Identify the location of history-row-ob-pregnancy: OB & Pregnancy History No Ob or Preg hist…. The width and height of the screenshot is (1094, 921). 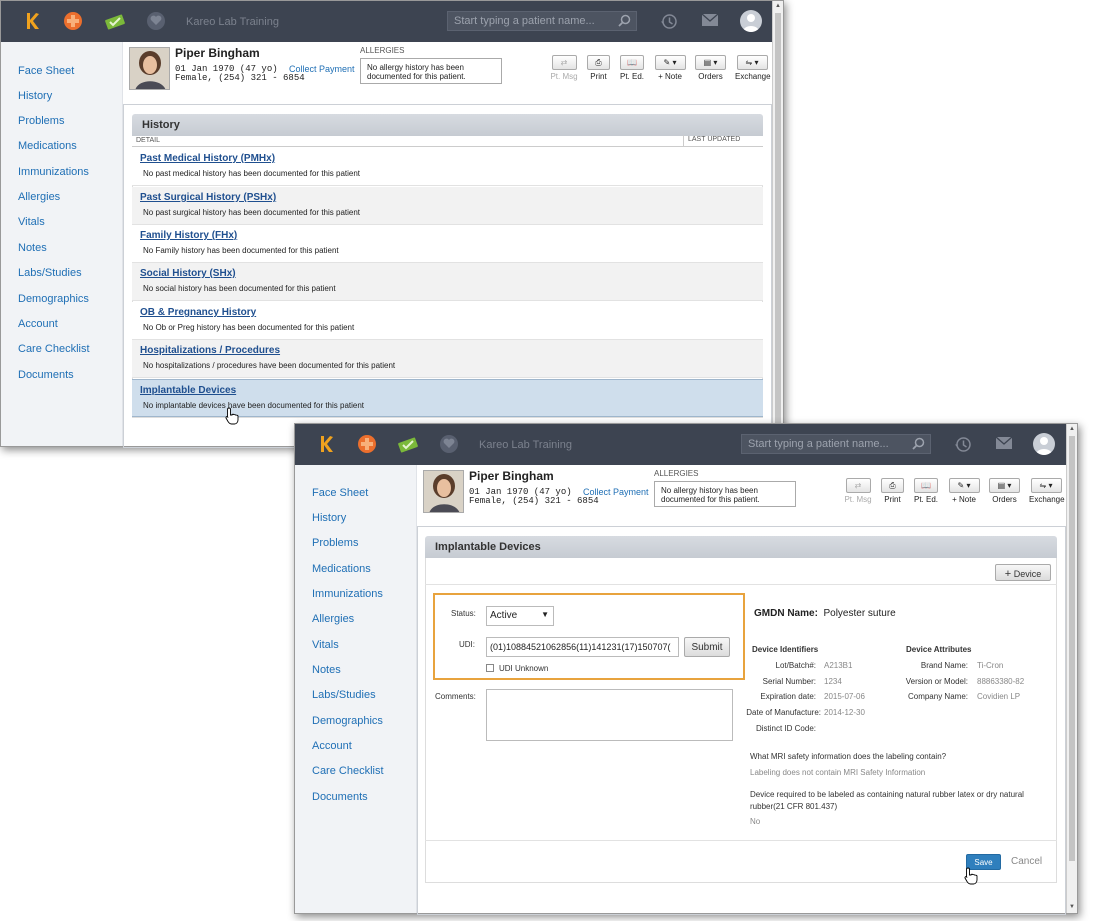
(447, 321).